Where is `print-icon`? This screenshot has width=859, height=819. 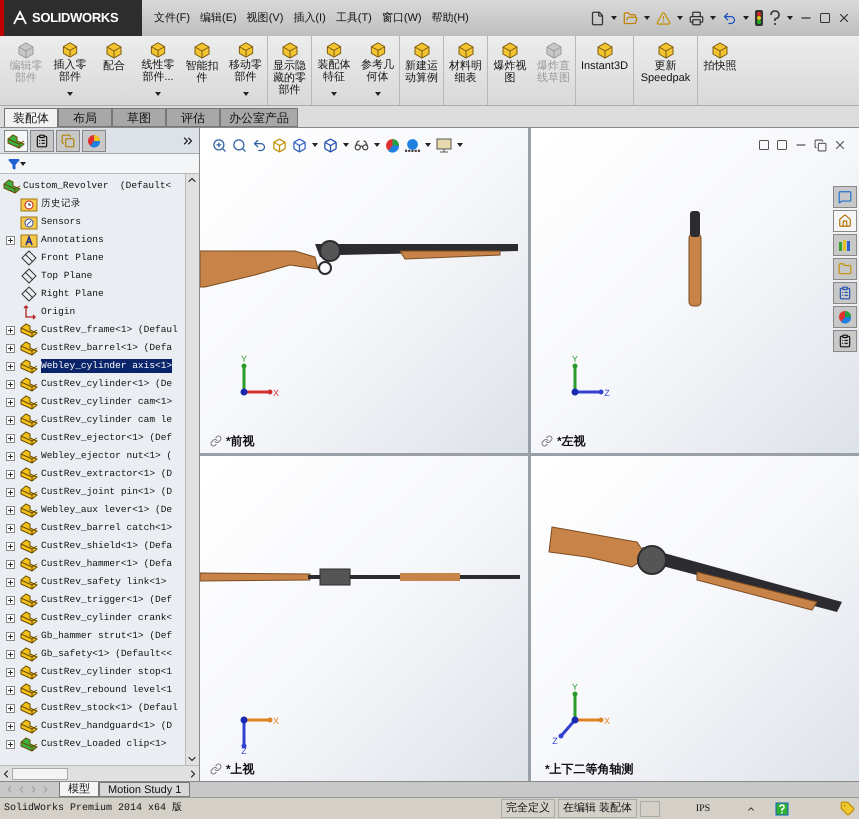 print-icon is located at coordinates (696, 18).